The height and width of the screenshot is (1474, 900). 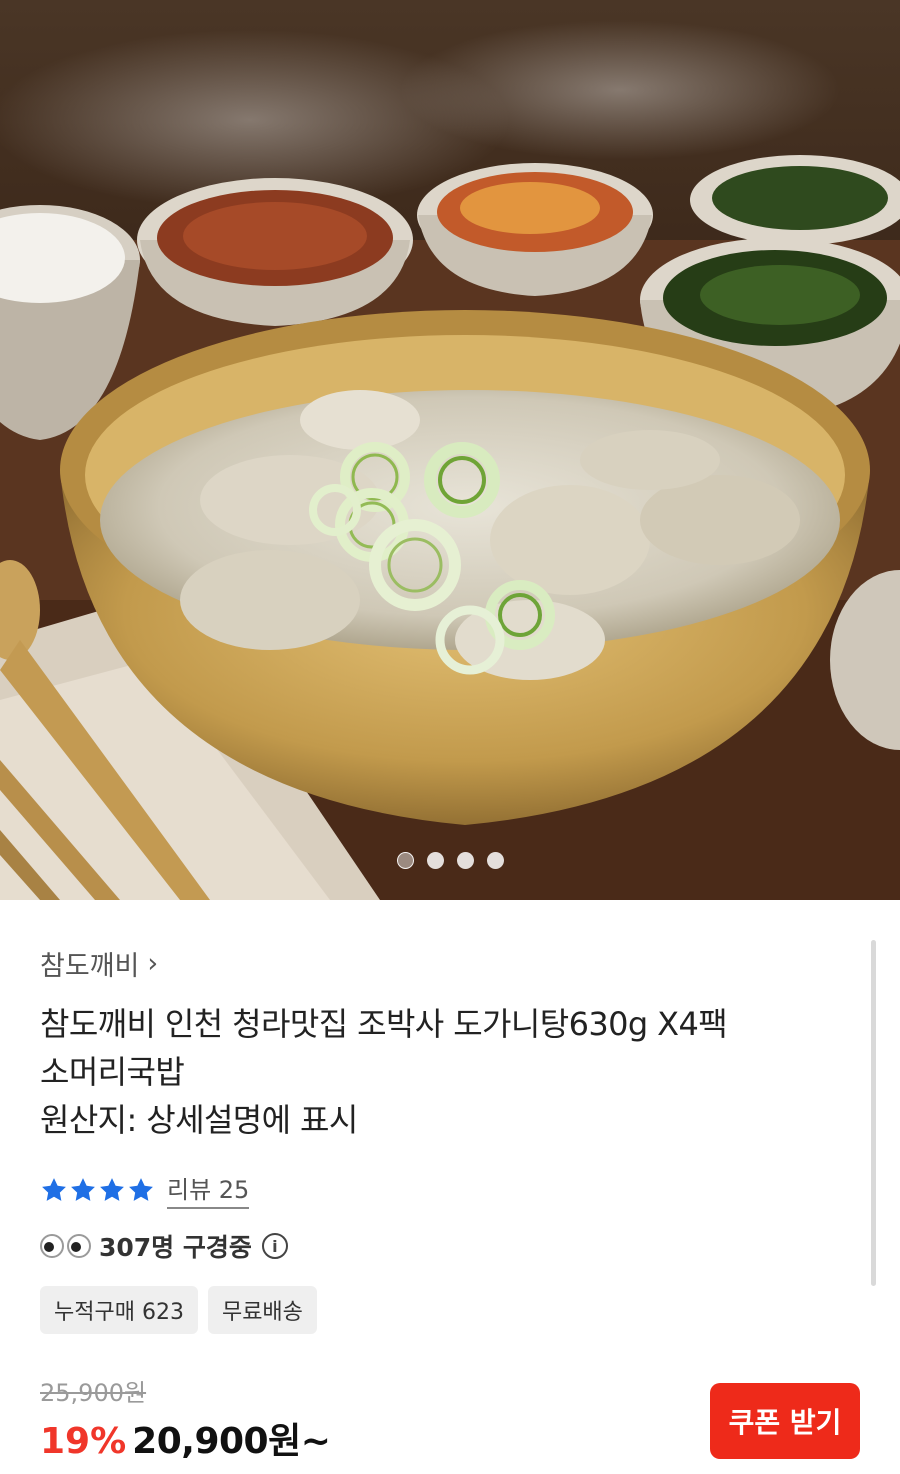 What do you see at coordinates (262, 1310) in the screenshot?
I see `badge-free-shipping: 무료배송` at bounding box center [262, 1310].